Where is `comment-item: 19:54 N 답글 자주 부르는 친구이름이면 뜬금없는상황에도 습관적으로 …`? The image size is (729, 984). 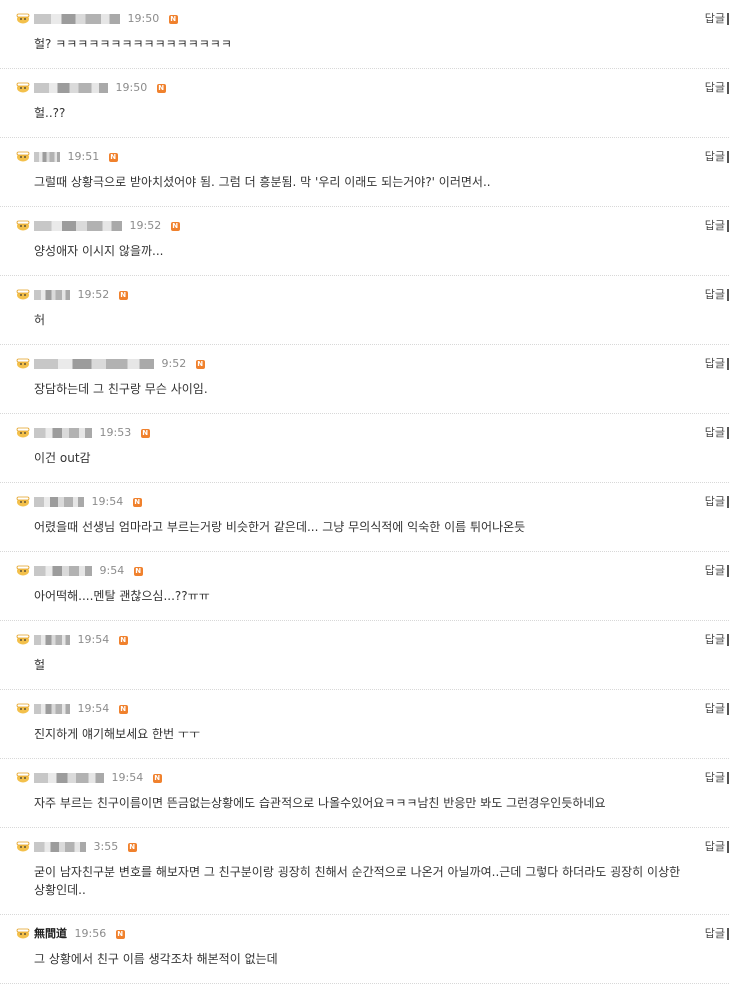
comment-item: 19:54 N 답글 자주 부르는 친구이름이면 뜬금없는상황에도 습관적으로 … is located at coordinates (364, 799).